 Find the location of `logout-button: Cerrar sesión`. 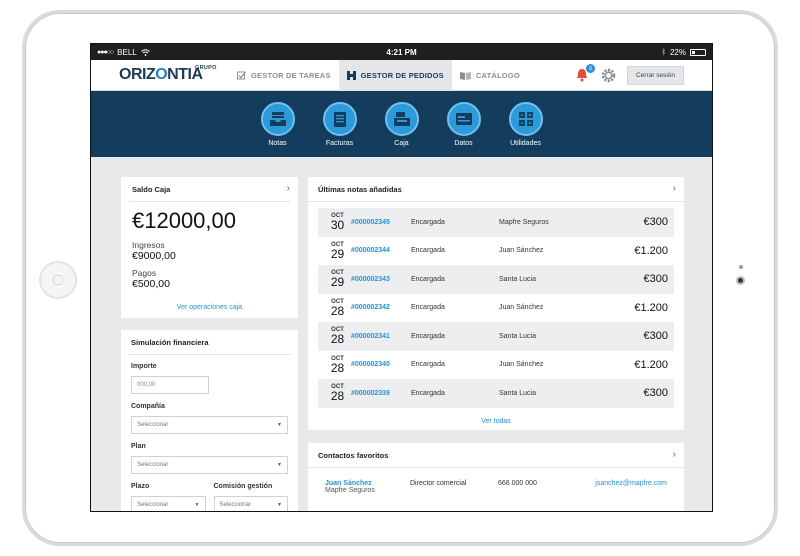

logout-button: Cerrar sesión is located at coordinates (655, 75).